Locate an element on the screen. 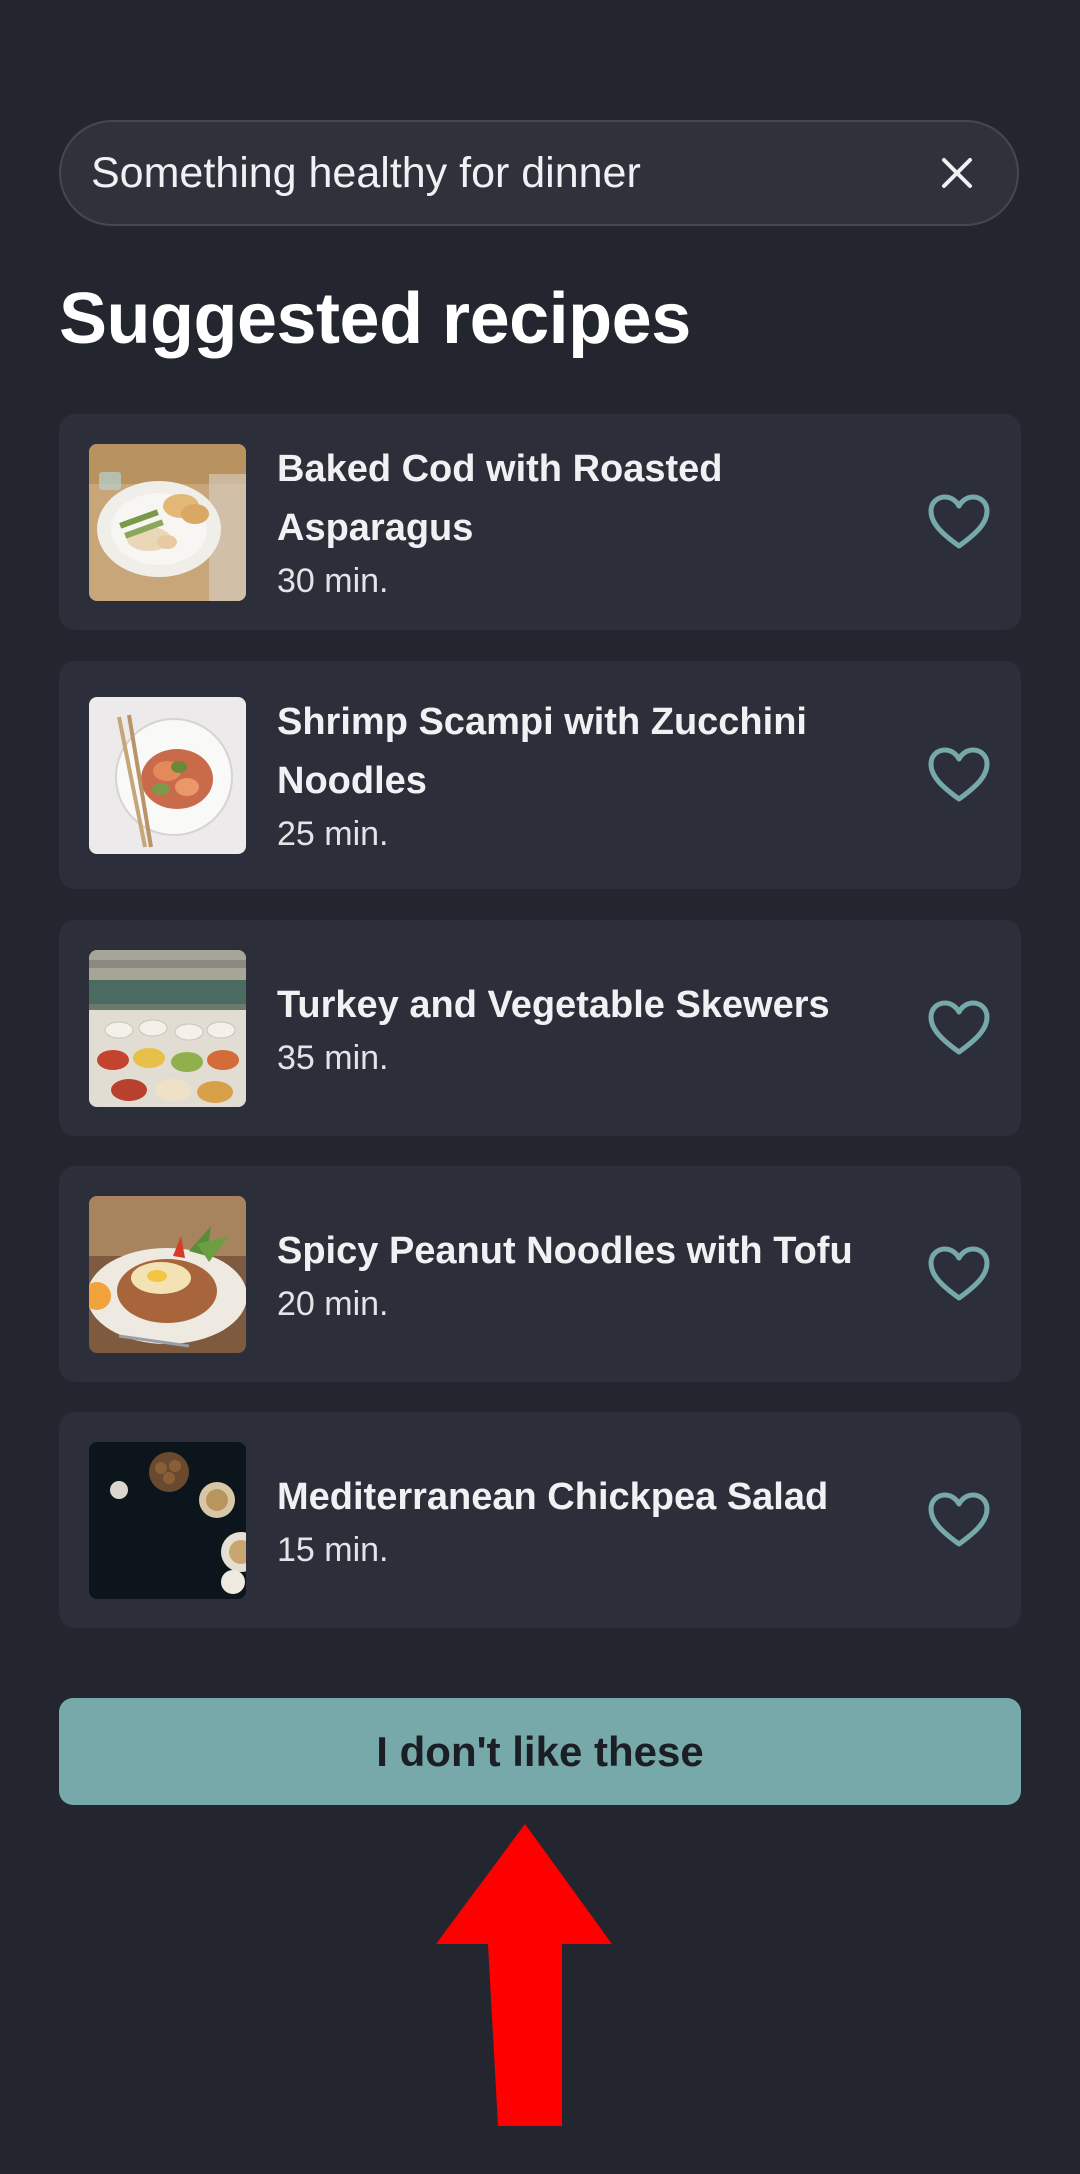 The image size is (1080, 2174). recipe-time: 35 min. is located at coordinates (333, 1057).